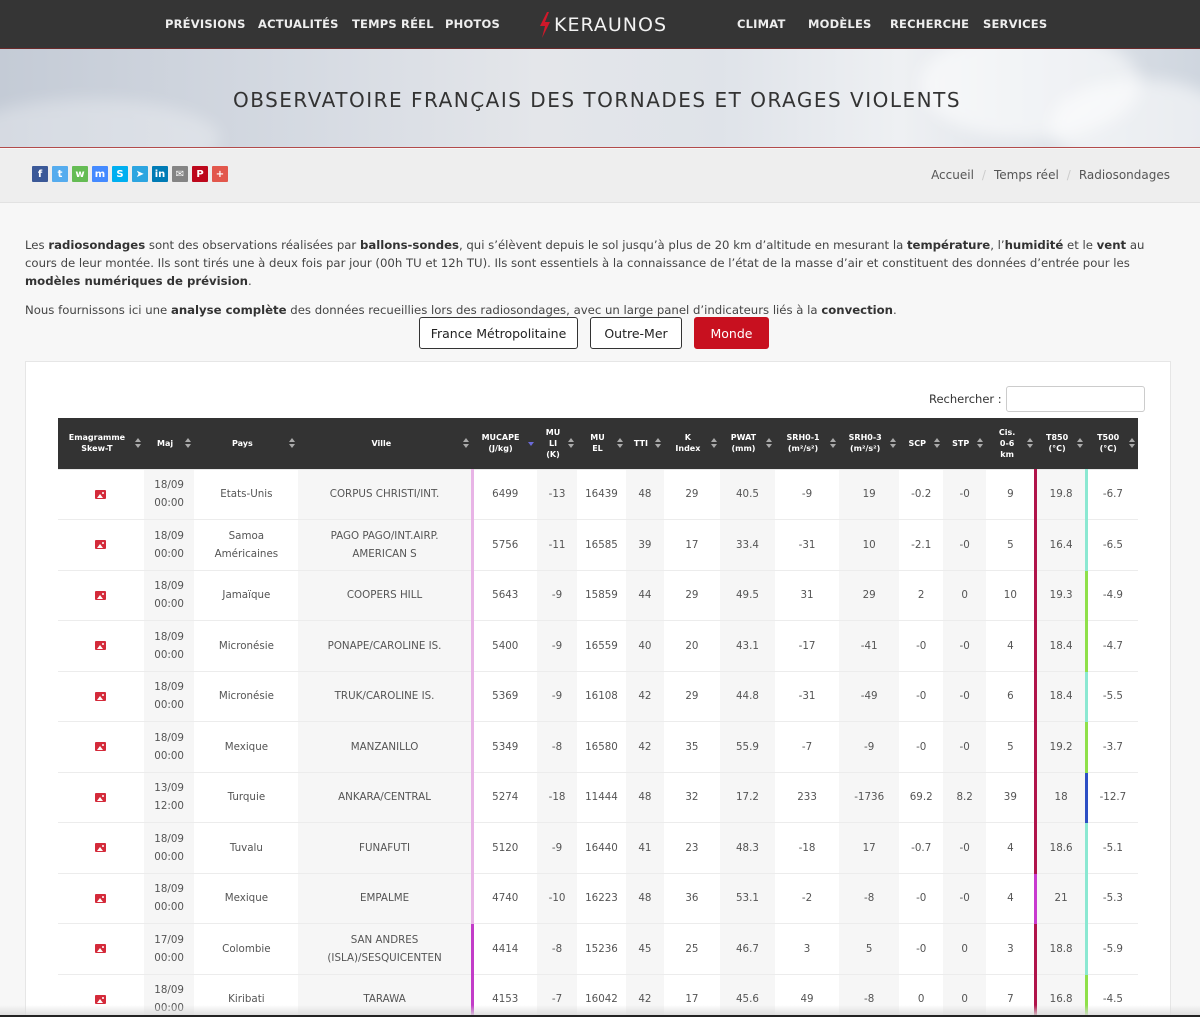  I want to click on column-header-t500: T500 (°C), so click(1112, 443).